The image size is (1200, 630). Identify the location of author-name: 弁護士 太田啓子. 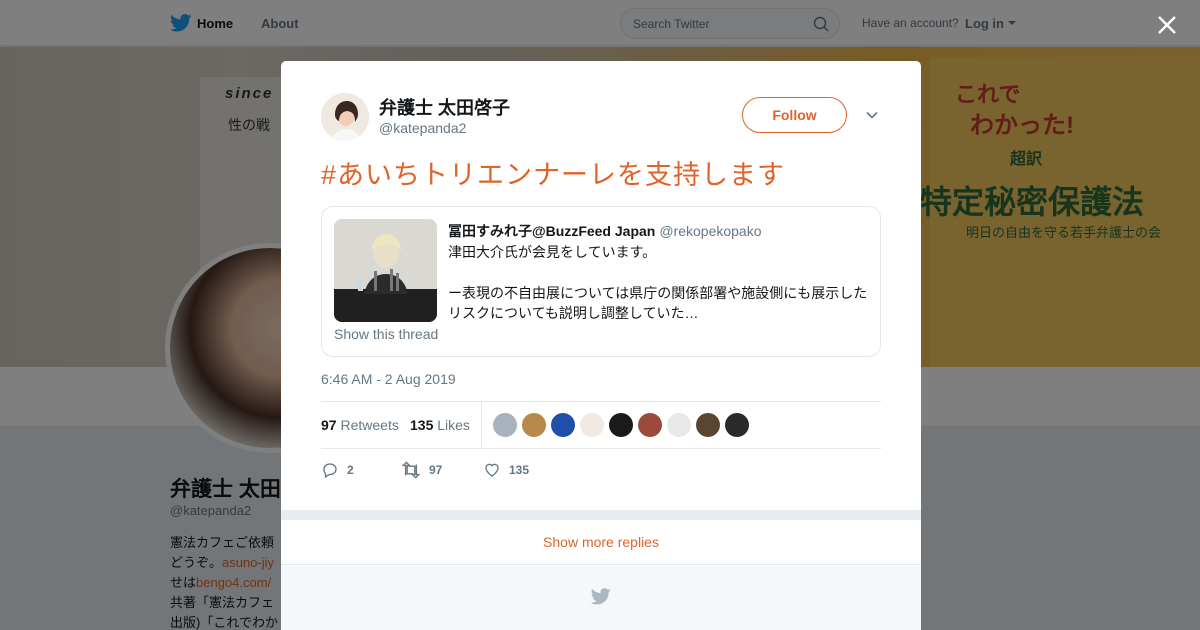
(444, 107).